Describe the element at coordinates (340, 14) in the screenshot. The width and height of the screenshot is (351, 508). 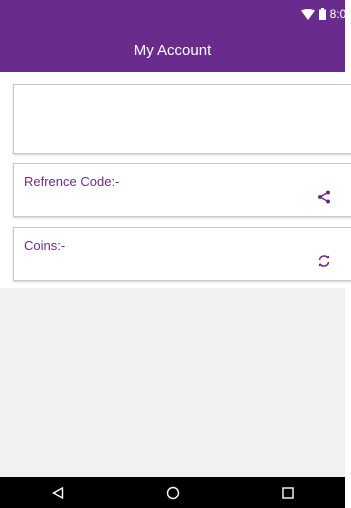
I see `status-time: 8:00` at that location.